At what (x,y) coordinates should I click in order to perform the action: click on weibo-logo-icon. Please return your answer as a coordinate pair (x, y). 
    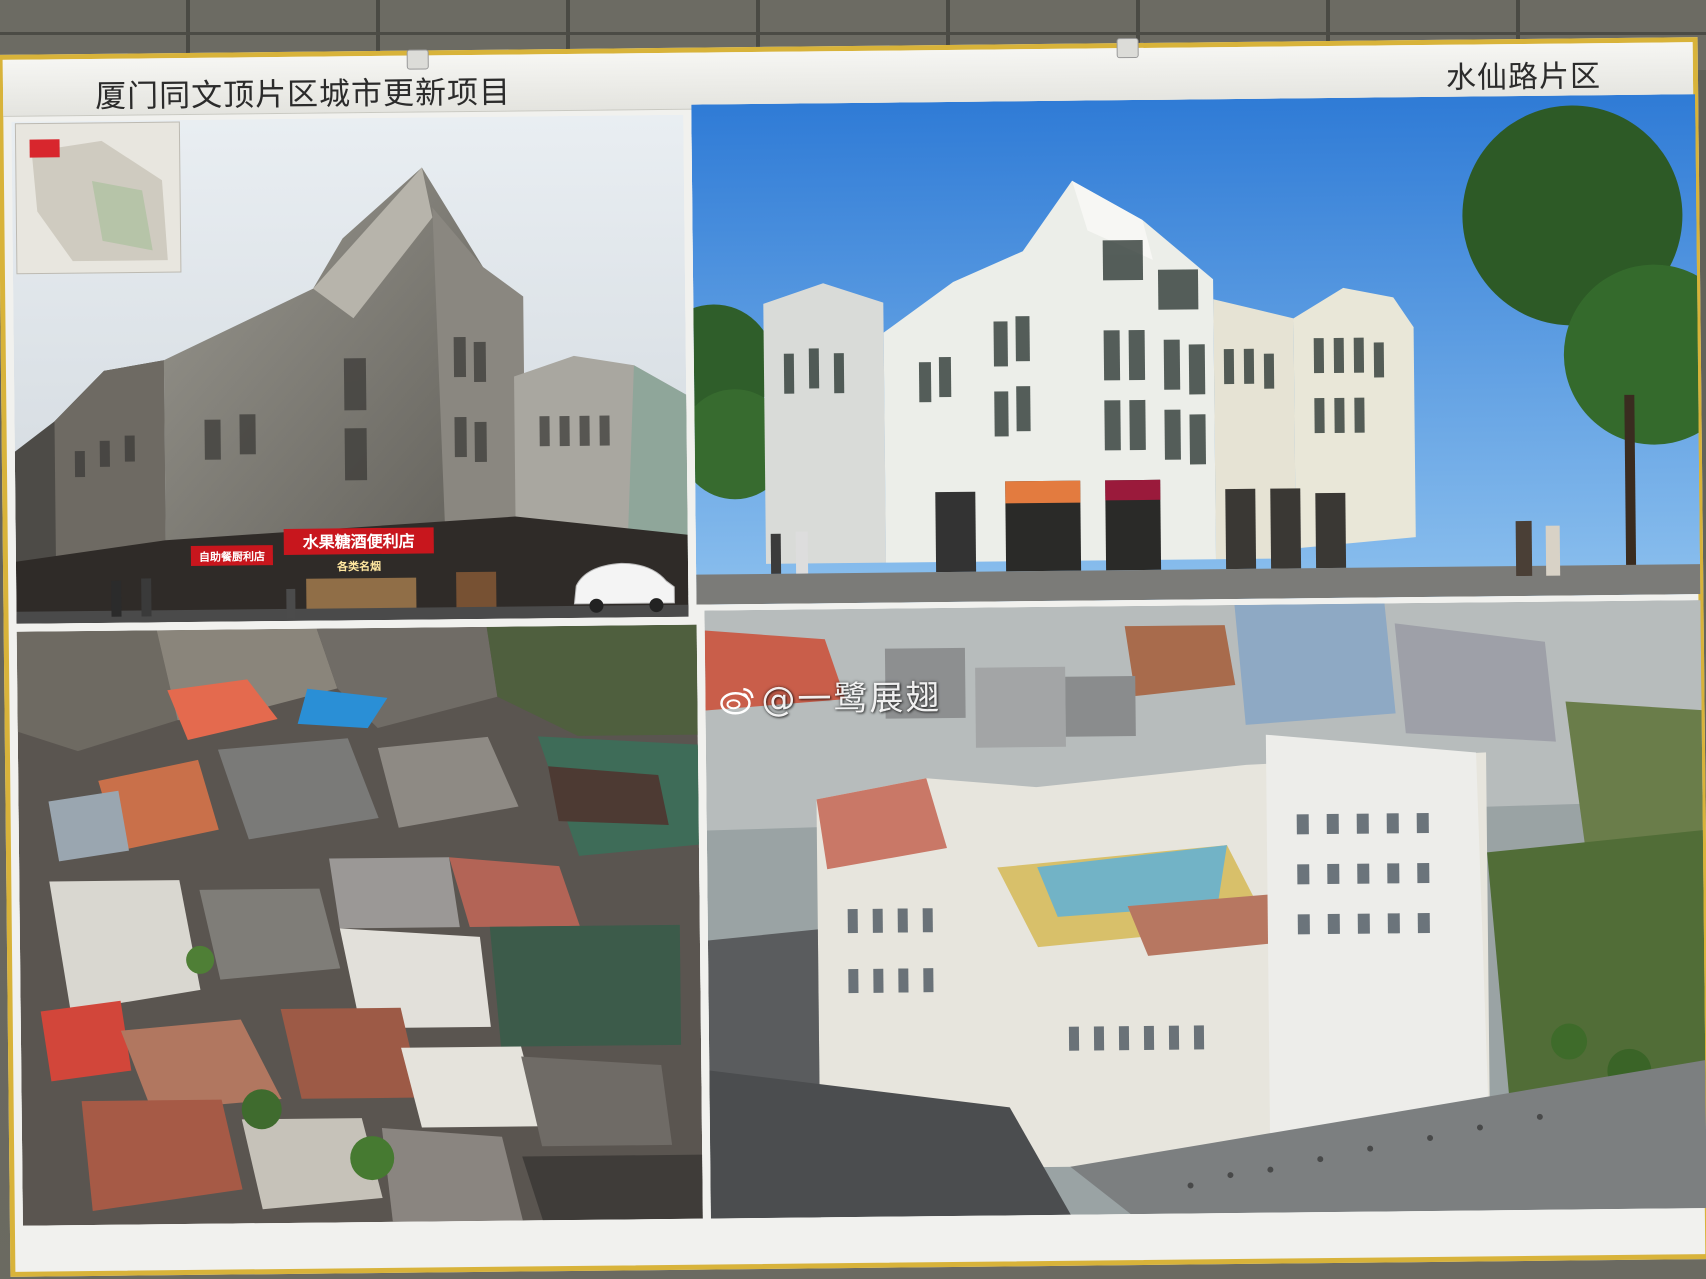
    Looking at the image, I should click on (737, 701).